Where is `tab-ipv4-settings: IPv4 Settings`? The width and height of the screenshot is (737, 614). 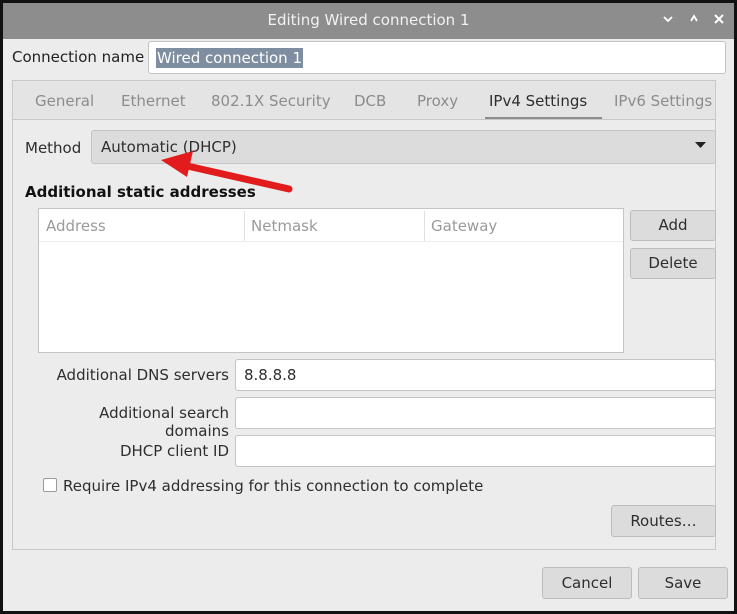
tab-ipv4-settings: IPv4 Settings is located at coordinates (538, 101).